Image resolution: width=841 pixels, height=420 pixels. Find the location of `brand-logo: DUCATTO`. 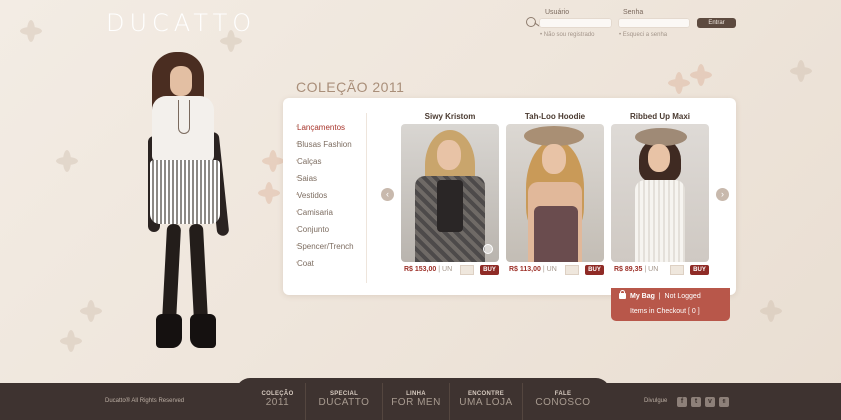

brand-logo: DUCATTO is located at coordinates (181, 23).